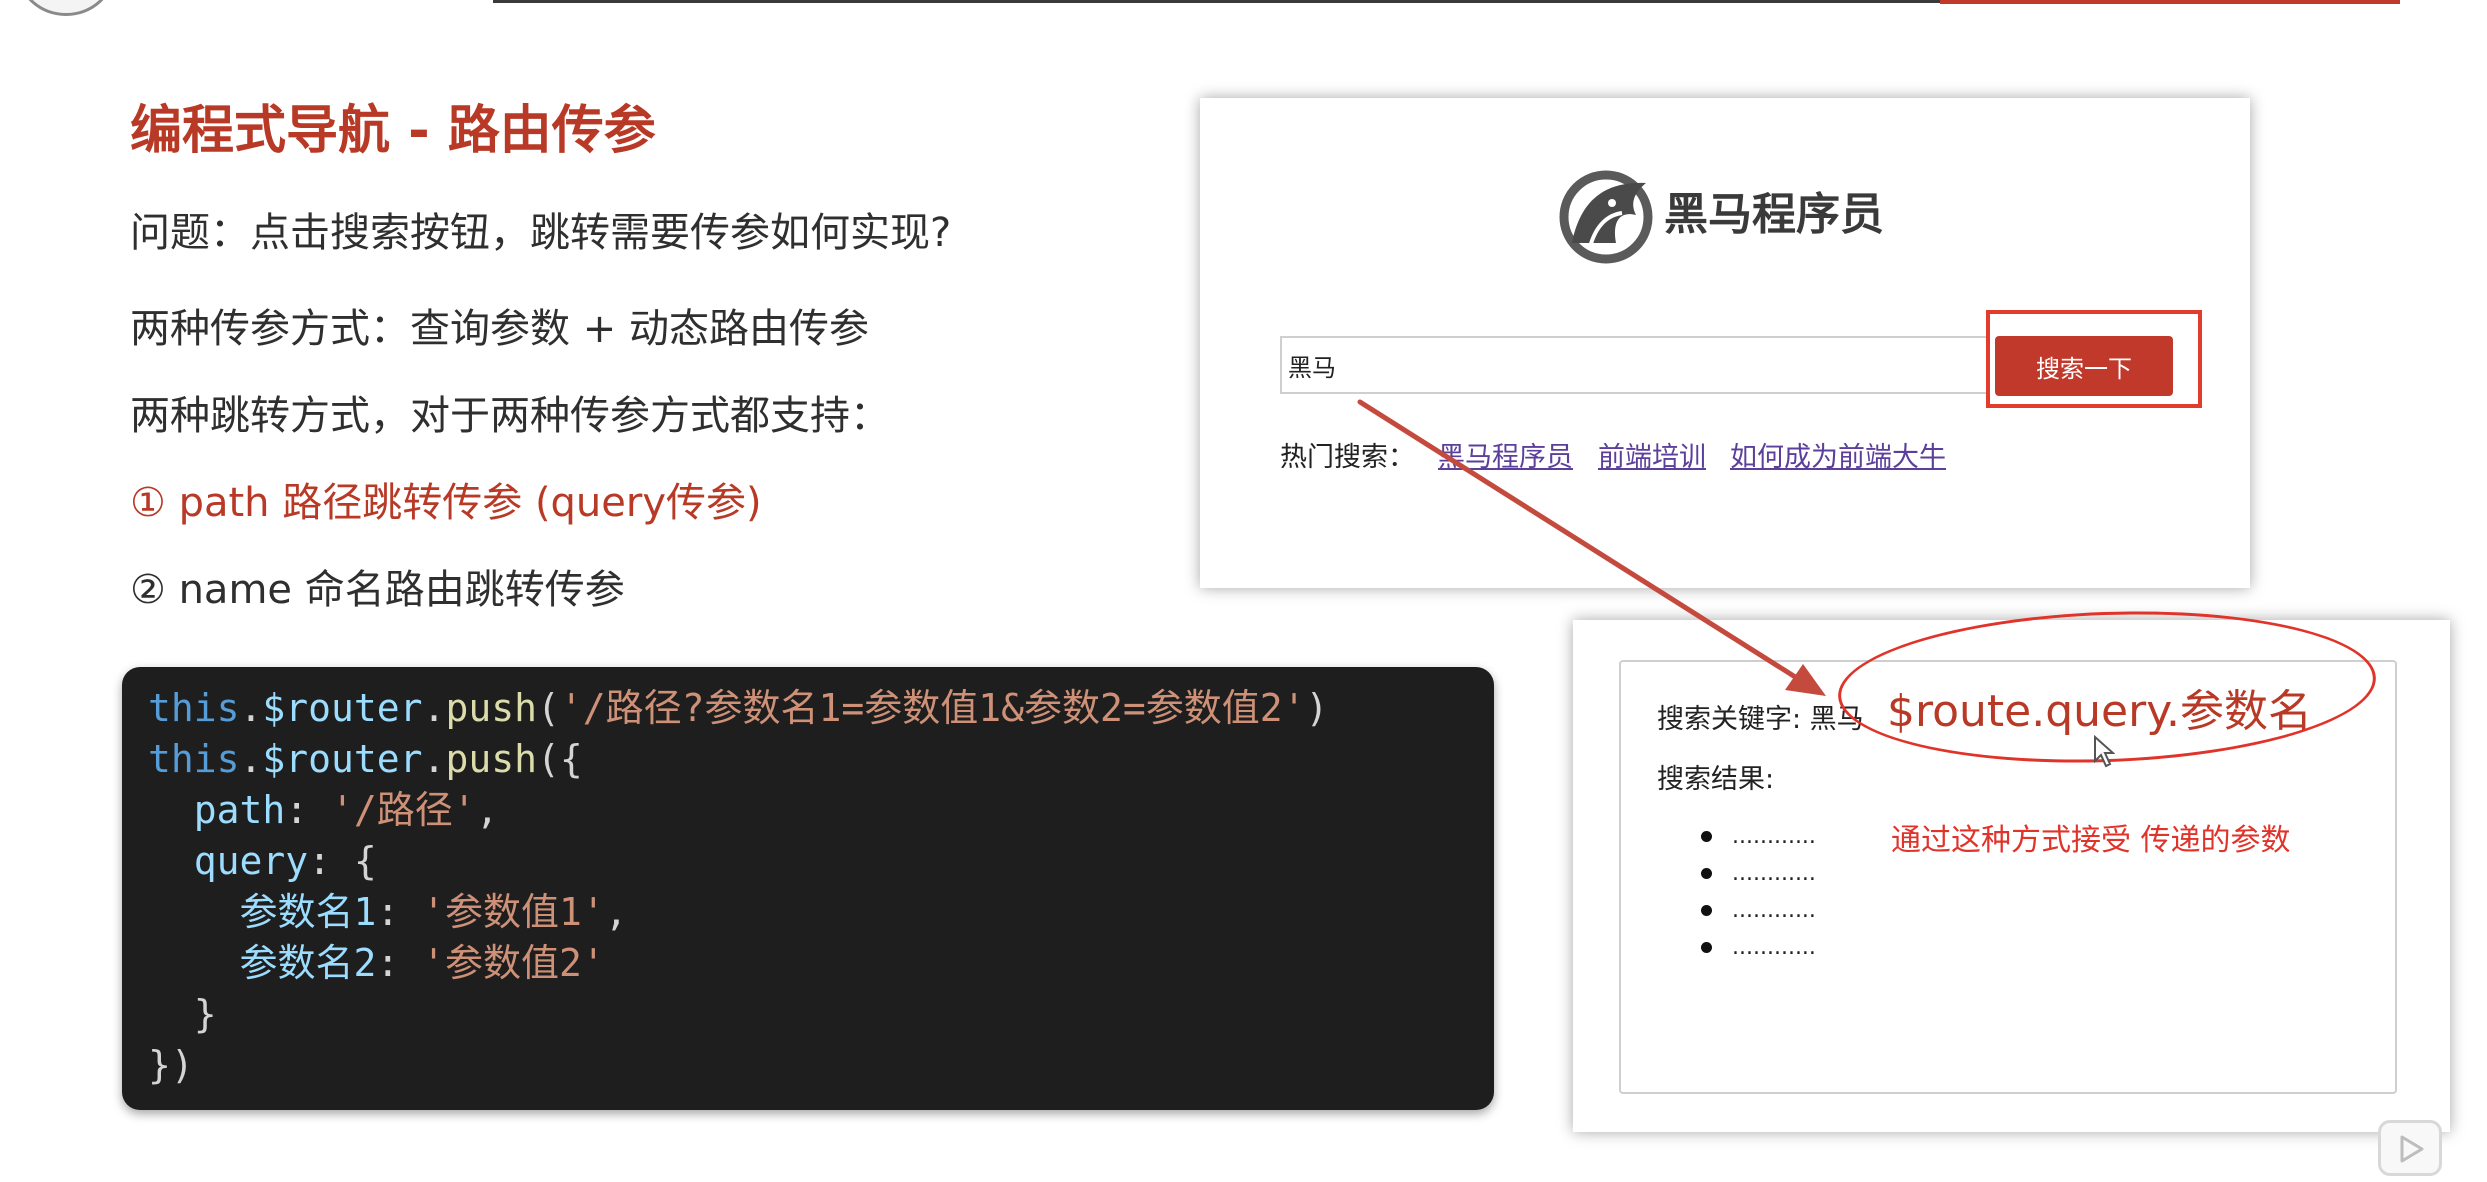 This screenshot has height=1182, width=2487. I want to click on hot-link: 如何成为前端大牛, so click(1838, 454).